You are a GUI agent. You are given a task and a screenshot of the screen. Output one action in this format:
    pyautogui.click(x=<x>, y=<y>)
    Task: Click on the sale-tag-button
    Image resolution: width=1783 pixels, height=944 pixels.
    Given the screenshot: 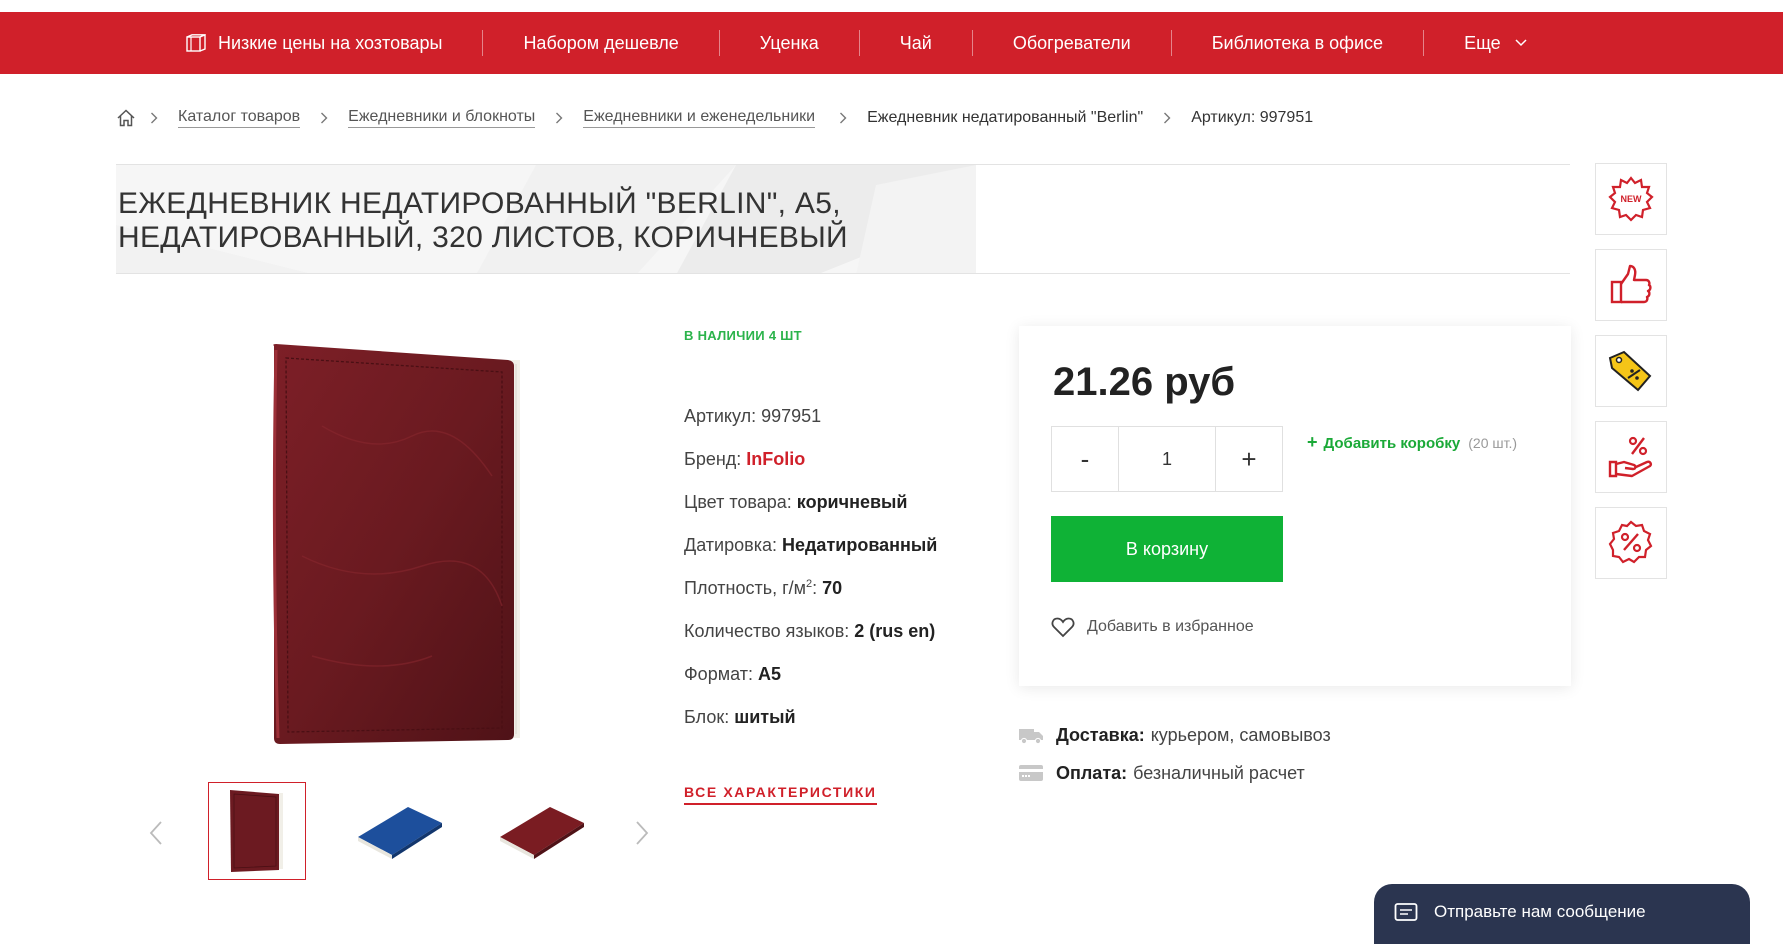 What is the action you would take?
    pyautogui.click(x=1631, y=371)
    